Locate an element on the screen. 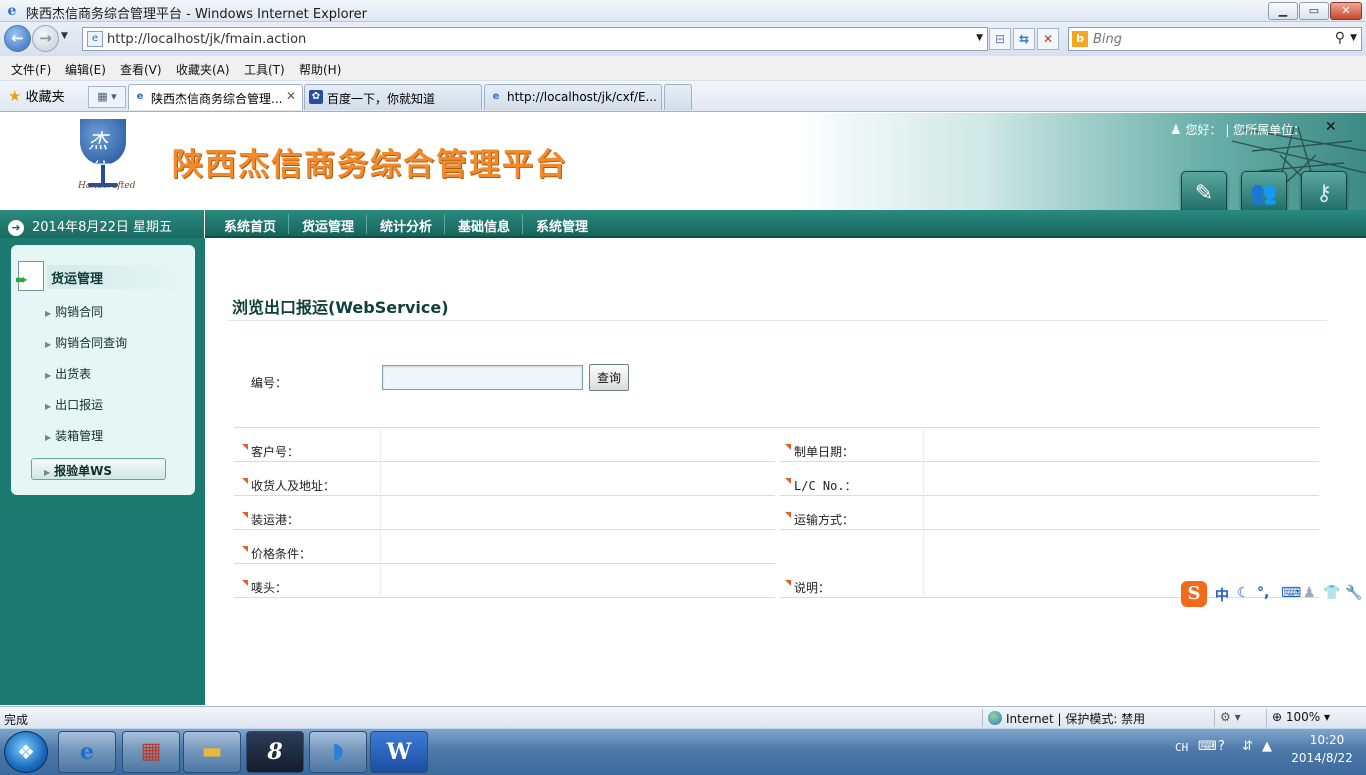 The image size is (1366, 775). address-dropdown-icon: ▼ is located at coordinates (979, 38).